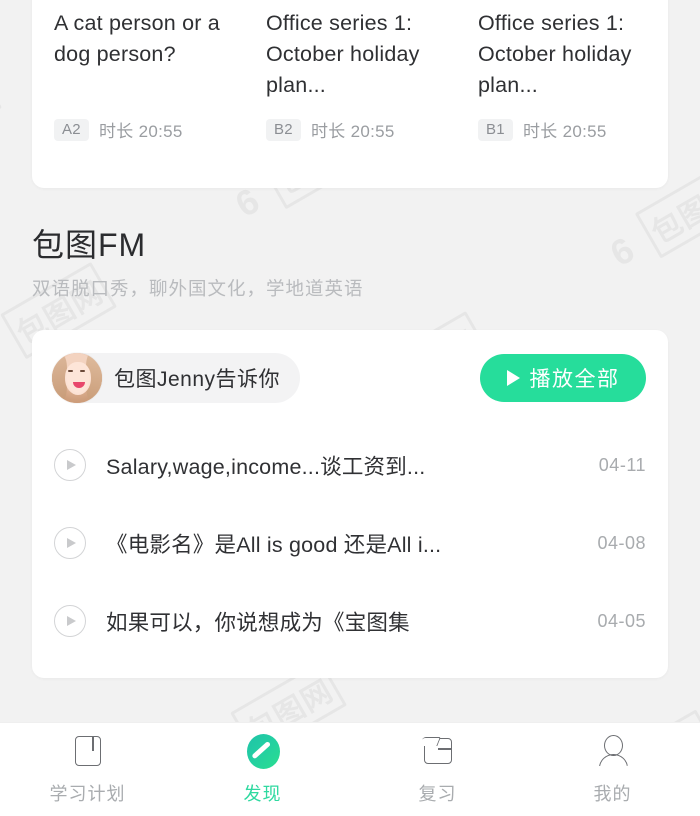 The width and height of the screenshot is (700, 816). What do you see at coordinates (198, 262) in the screenshot?
I see `section-header: 包图FM 双语脱口秀，聊外国文化，学地道英语` at bounding box center [198, 262].